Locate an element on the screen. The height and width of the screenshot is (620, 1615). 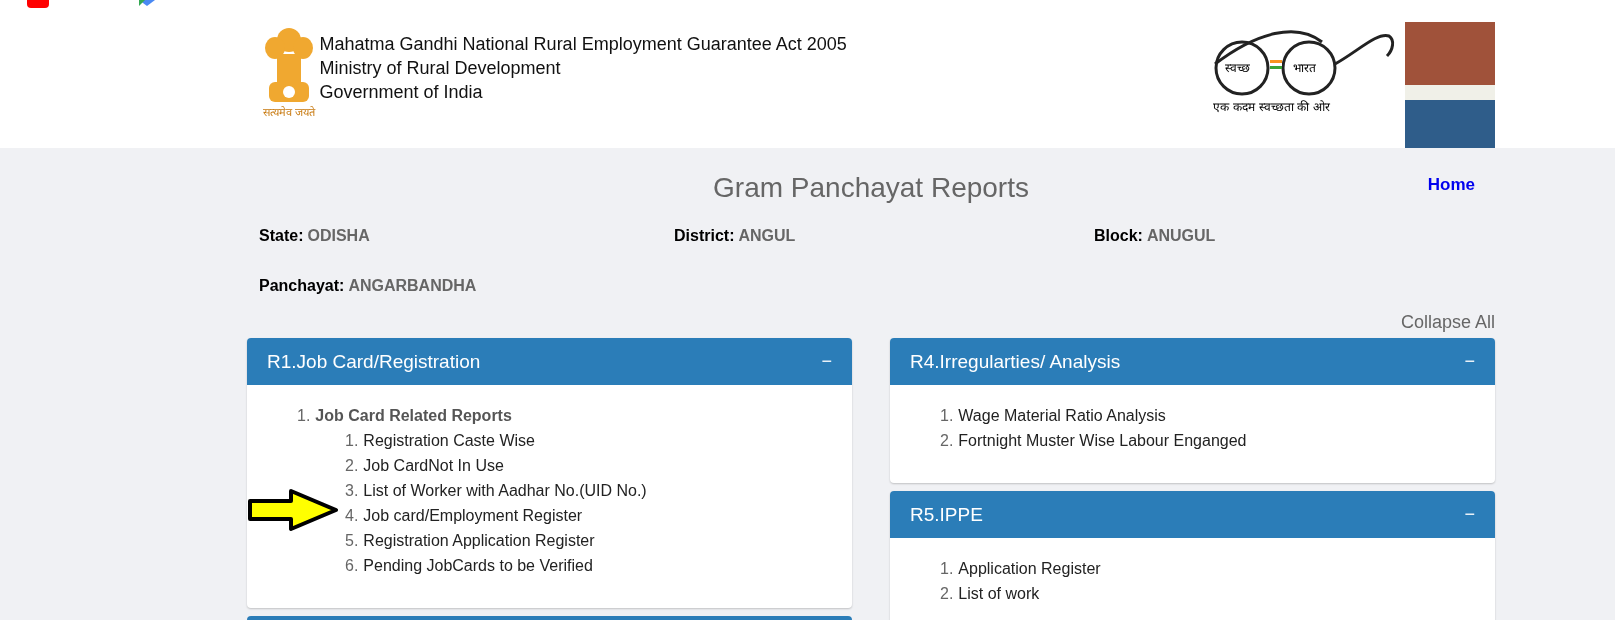
panel-title: R1.Job Card/Registration is located at coordinates (374, 361).